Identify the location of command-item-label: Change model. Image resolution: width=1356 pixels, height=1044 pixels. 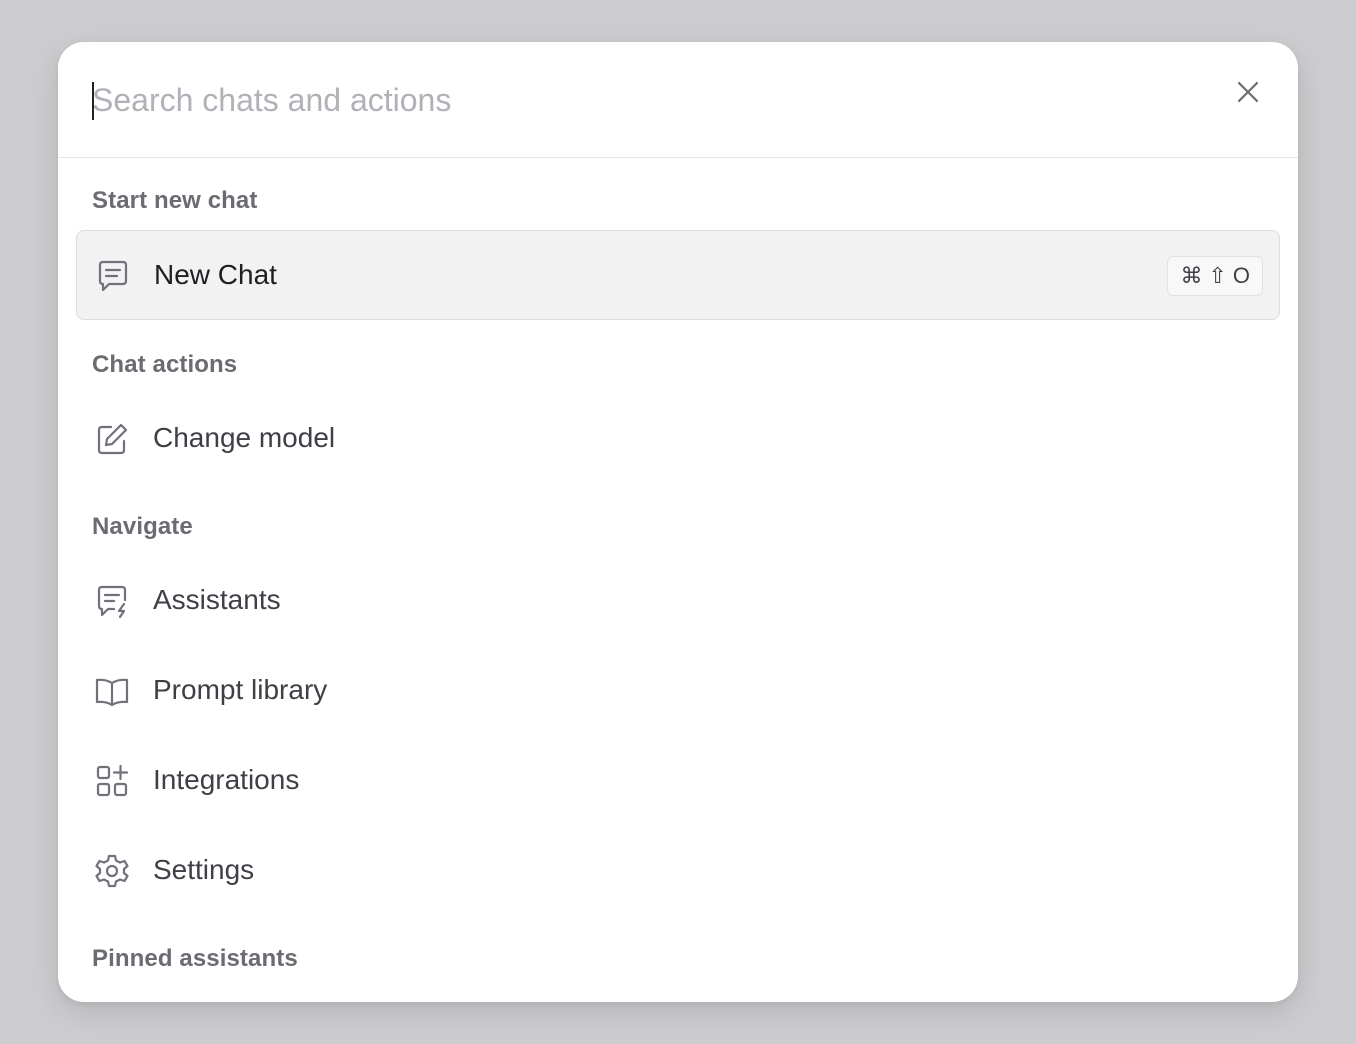
(244, 437).